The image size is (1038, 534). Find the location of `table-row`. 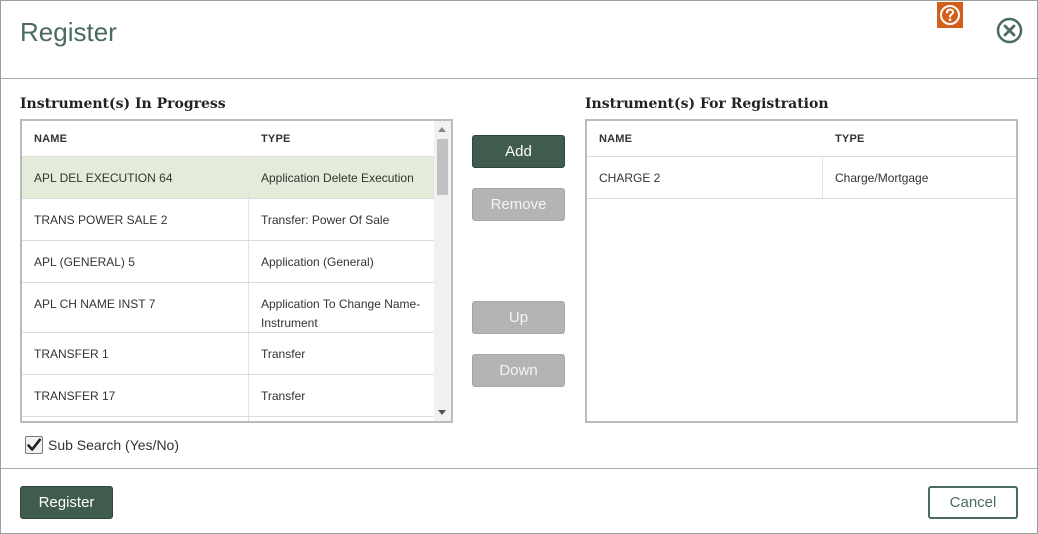

table-row is located at coordinates (228, 419).